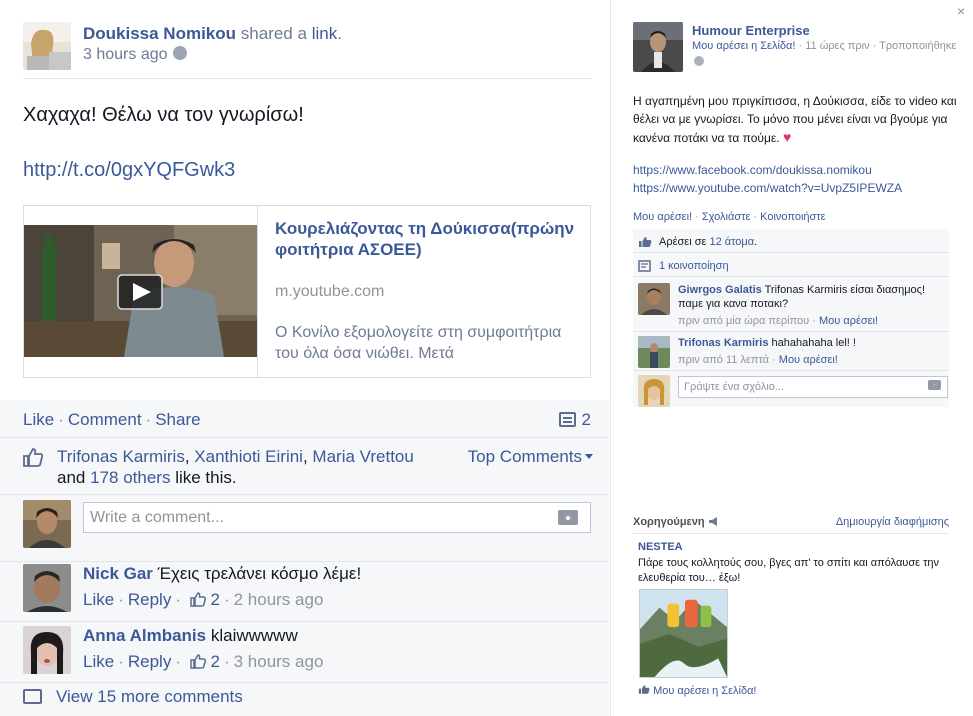 The height and width of the screenshot is (716, 973). Describe the element at coordinates (38, 419) in the screenshot. I see `like-button: Like` at that location.